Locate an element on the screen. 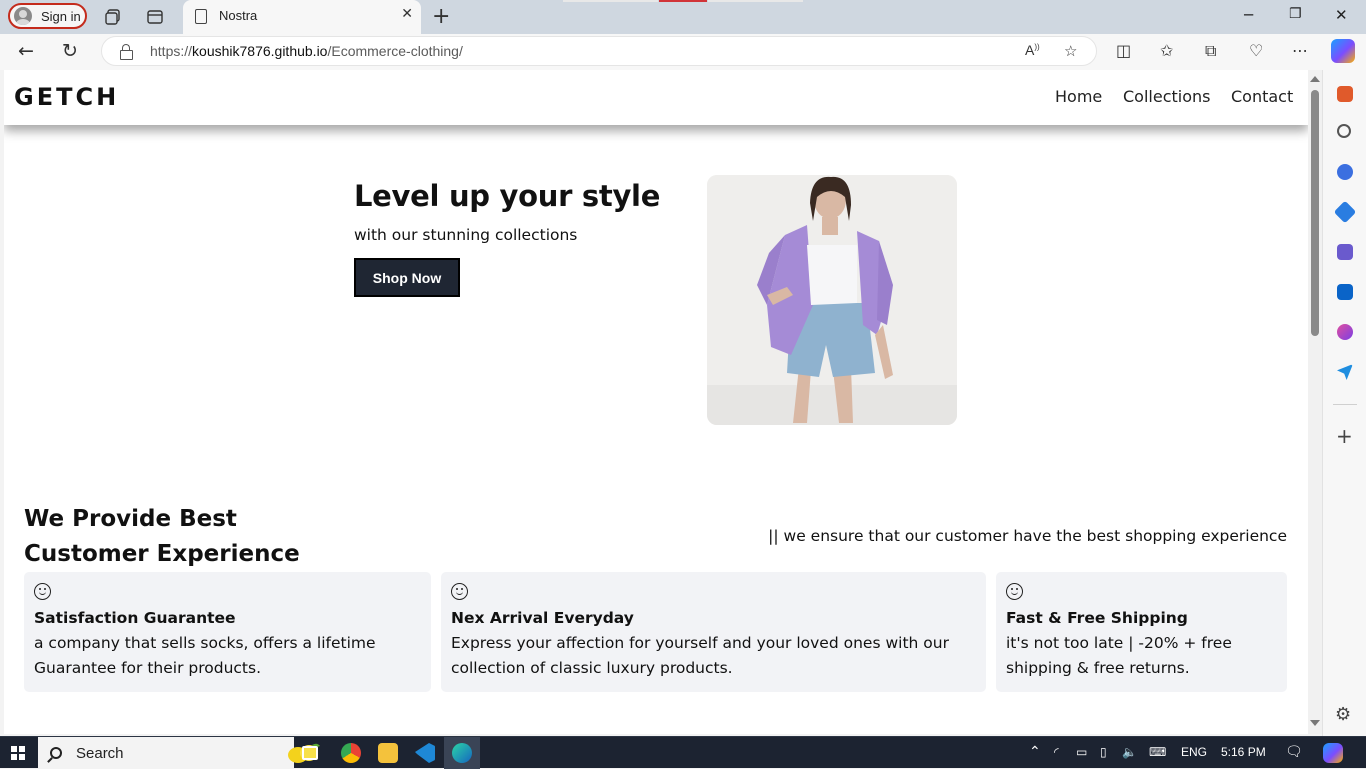 This screenshot has width=1366, height=769. tab-actions-icon is located at coordinates (155, 17).